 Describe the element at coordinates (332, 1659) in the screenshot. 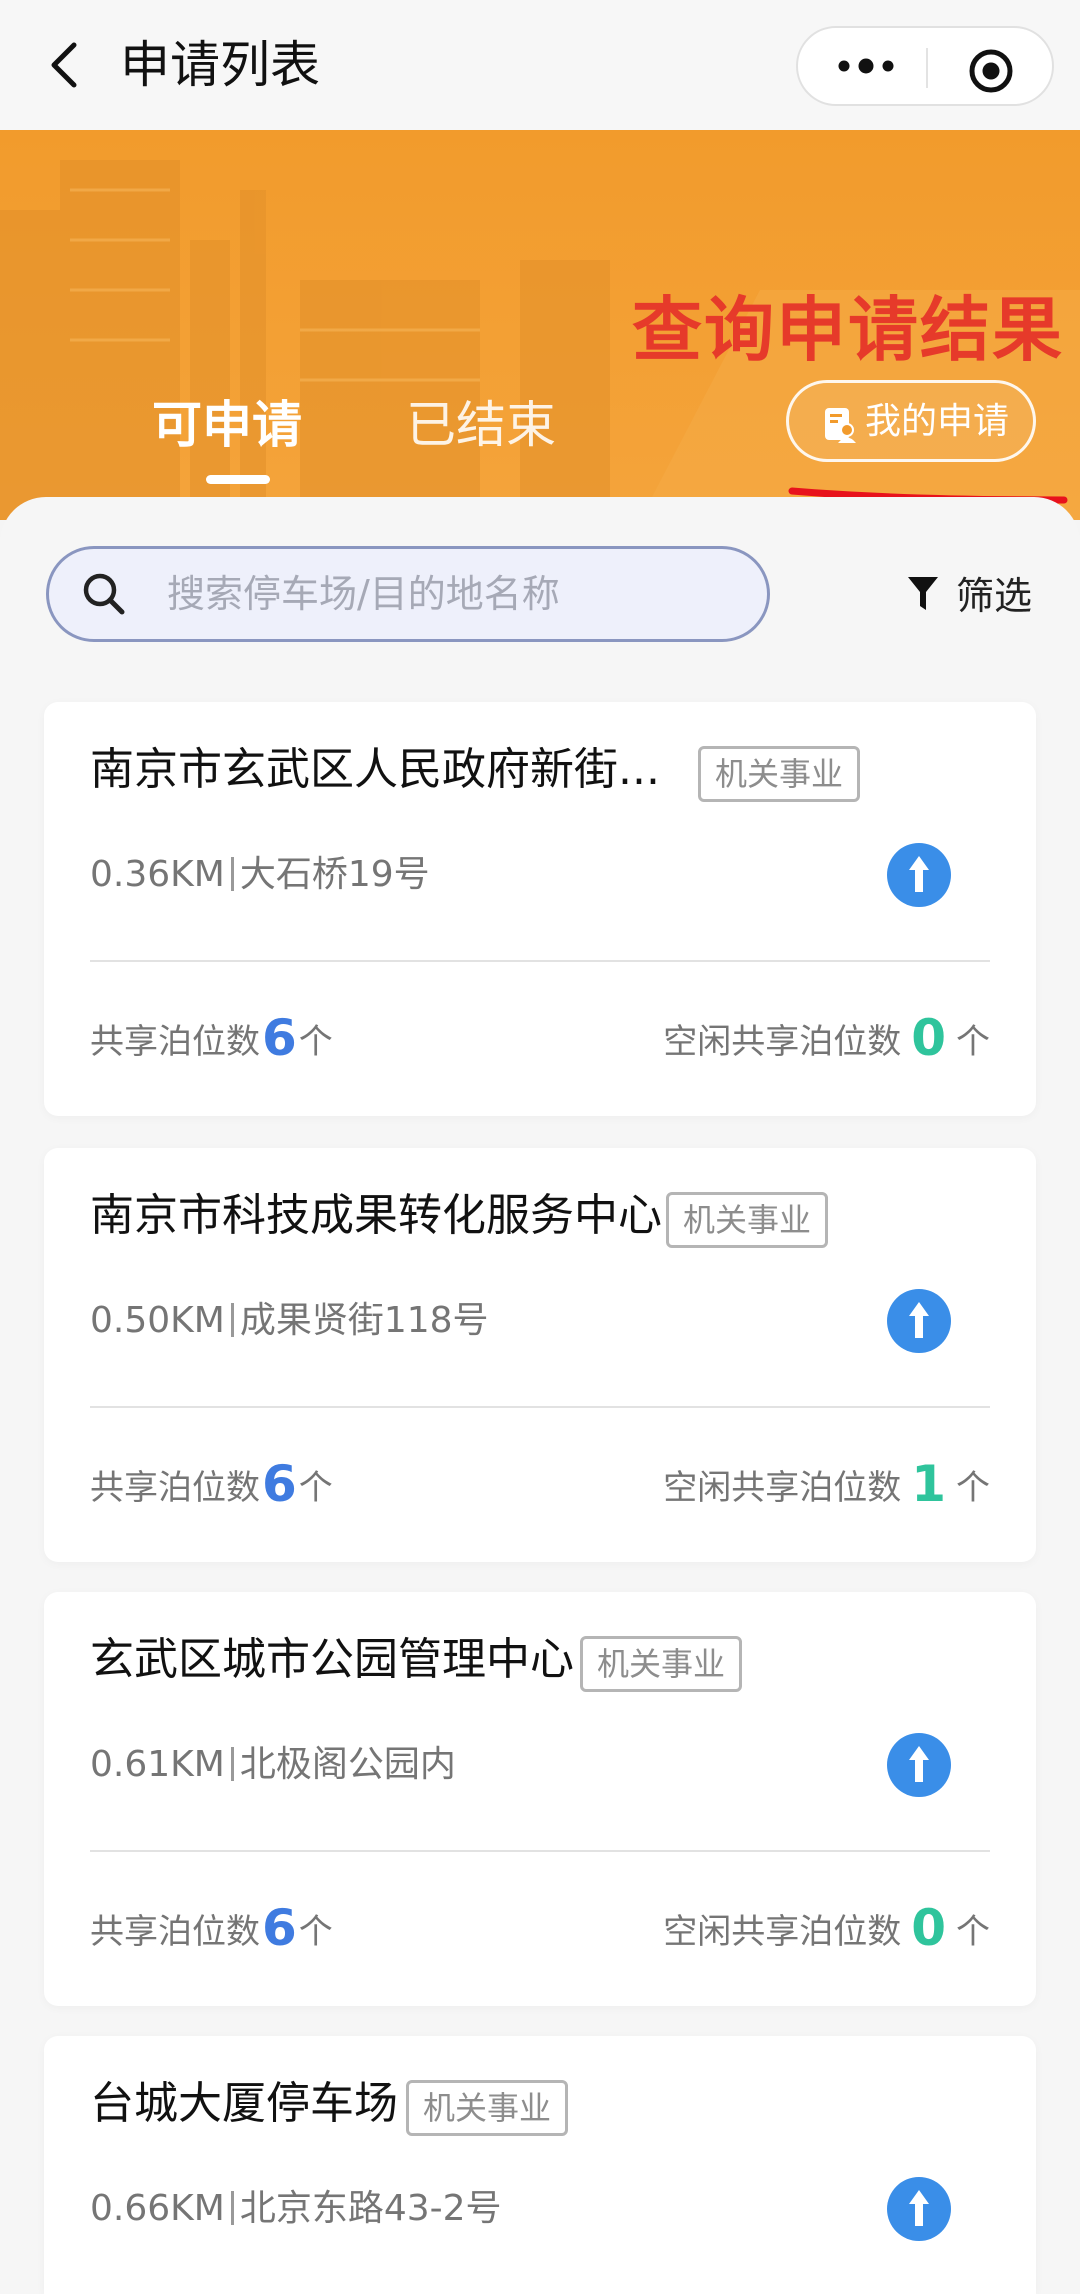

I see `parking-lot-name: 玄武区城市公园管理中心` at that location.